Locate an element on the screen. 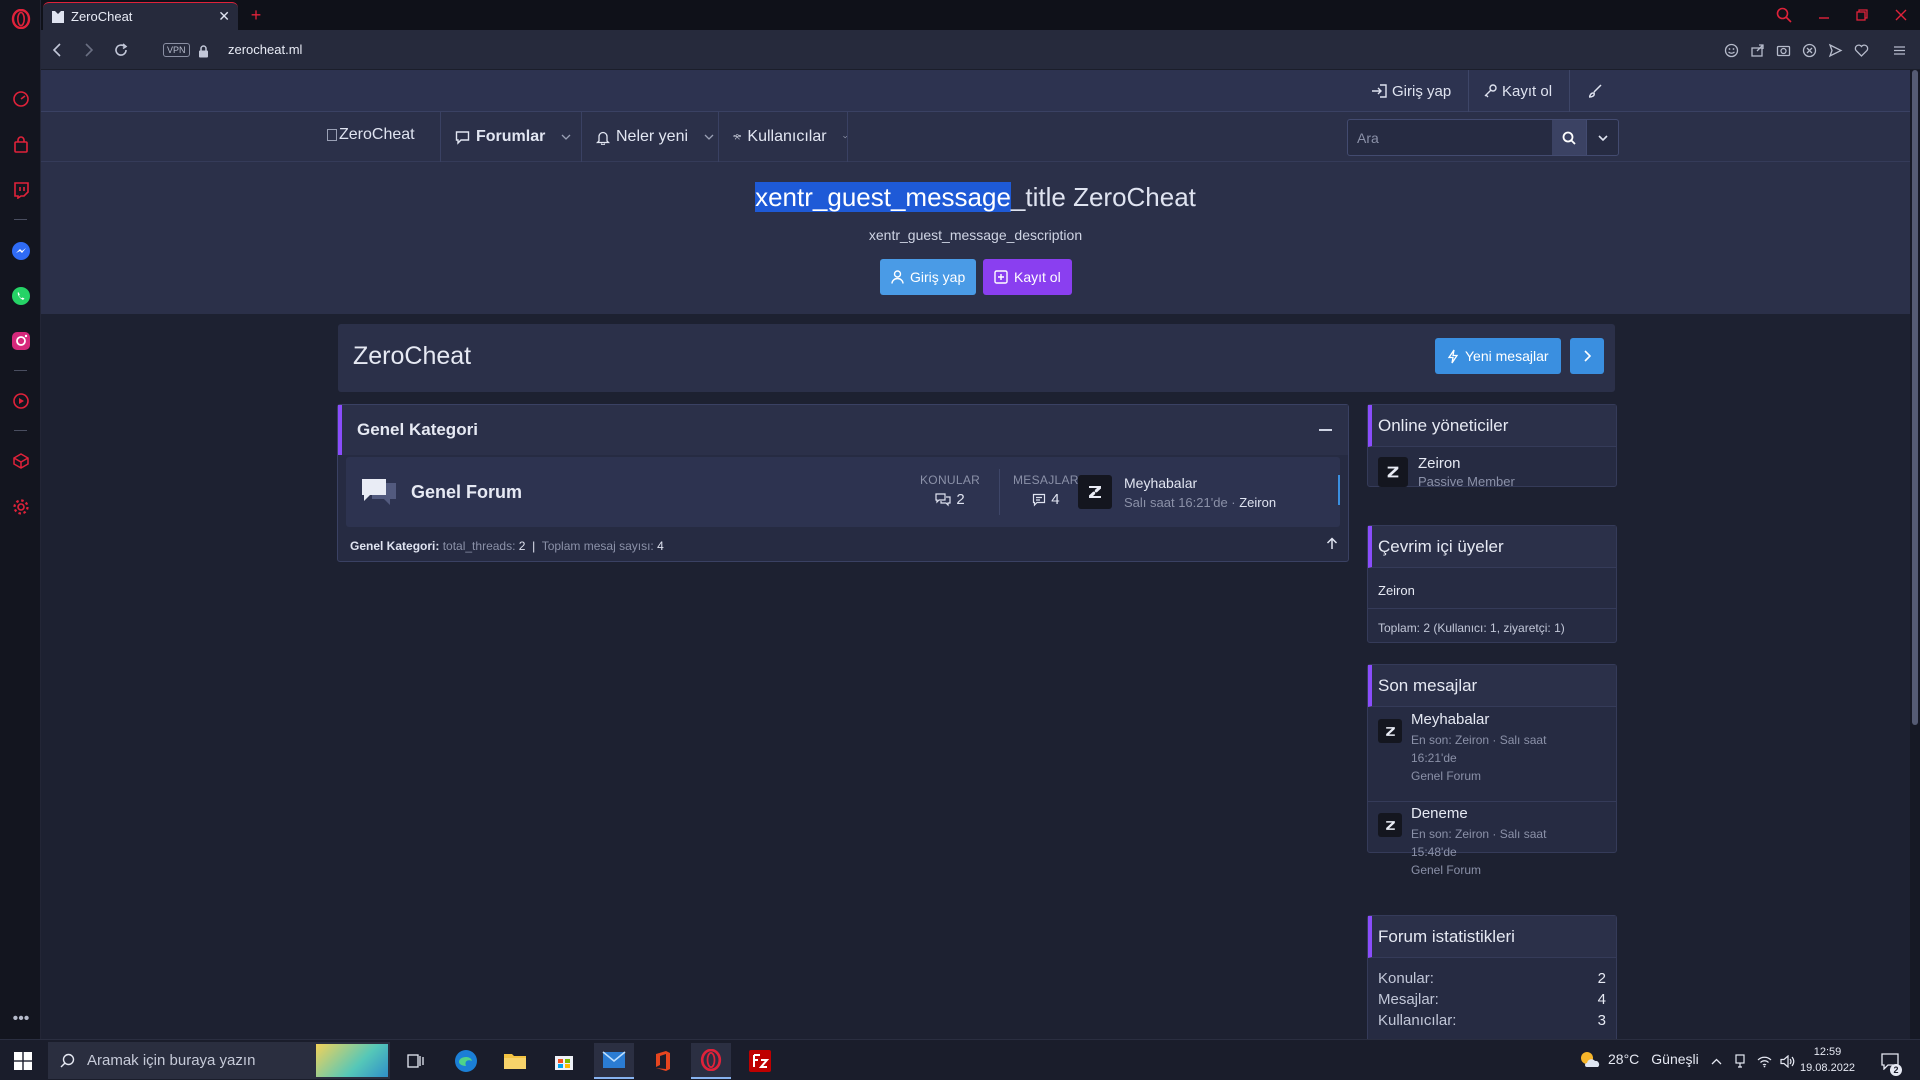 The height and width of the screenshot is (1080, 1920). share-icon is located at coordinates (1757, 50).